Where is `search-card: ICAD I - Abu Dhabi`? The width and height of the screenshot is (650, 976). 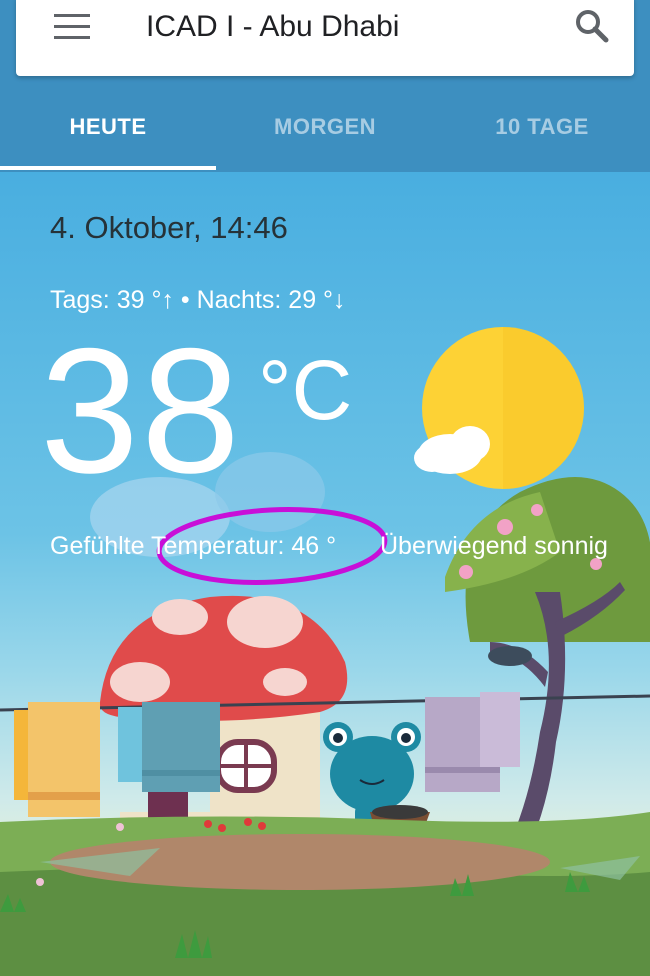 search-card: ICAD I - Abu Dhabi is located at coordinates (325, 38).